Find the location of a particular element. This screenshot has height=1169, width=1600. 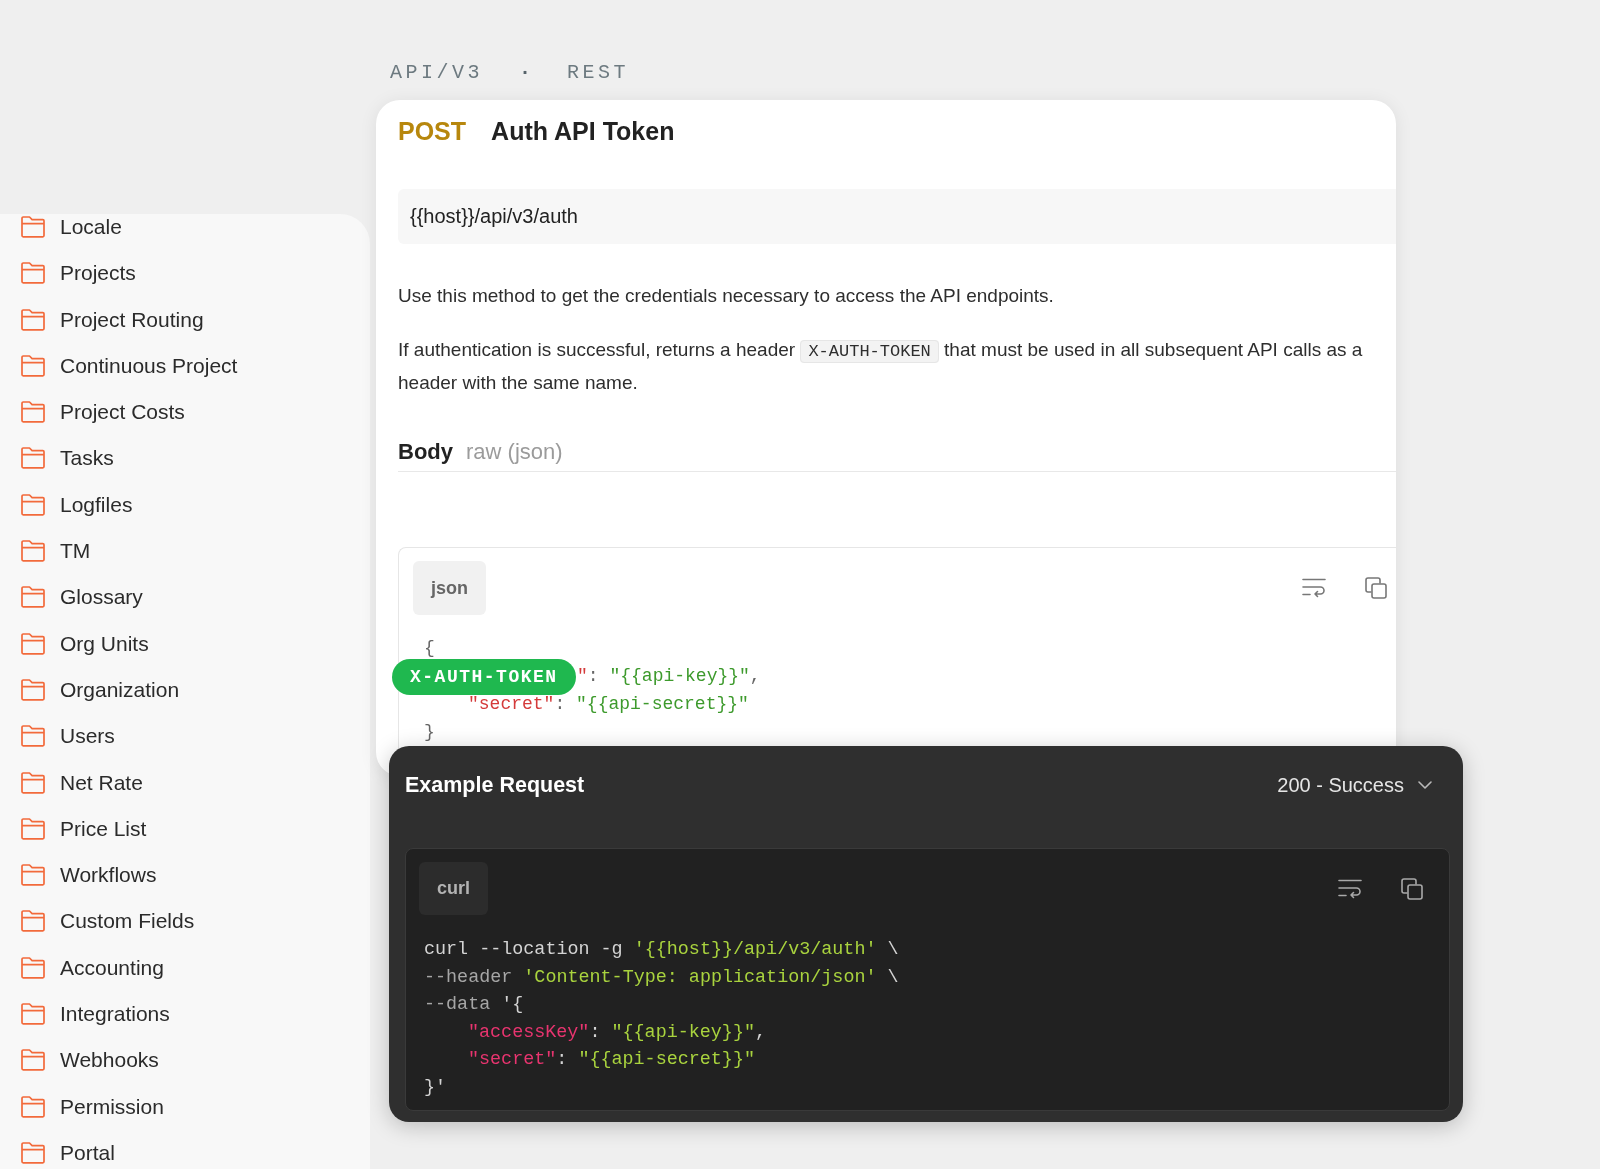

panel-title: Example Request is located at coordinates (495, 785).